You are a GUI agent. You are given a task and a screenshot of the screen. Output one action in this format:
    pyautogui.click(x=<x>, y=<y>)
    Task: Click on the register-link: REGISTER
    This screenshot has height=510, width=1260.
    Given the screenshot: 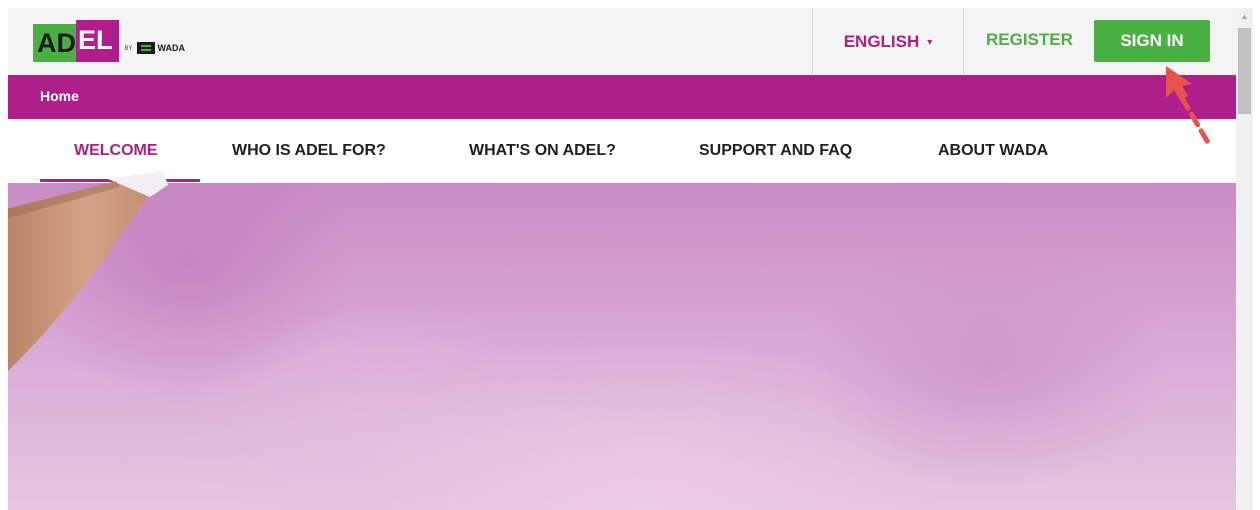 What is the action you would take?
    pyautogui.click(x=1029, y=40)
    